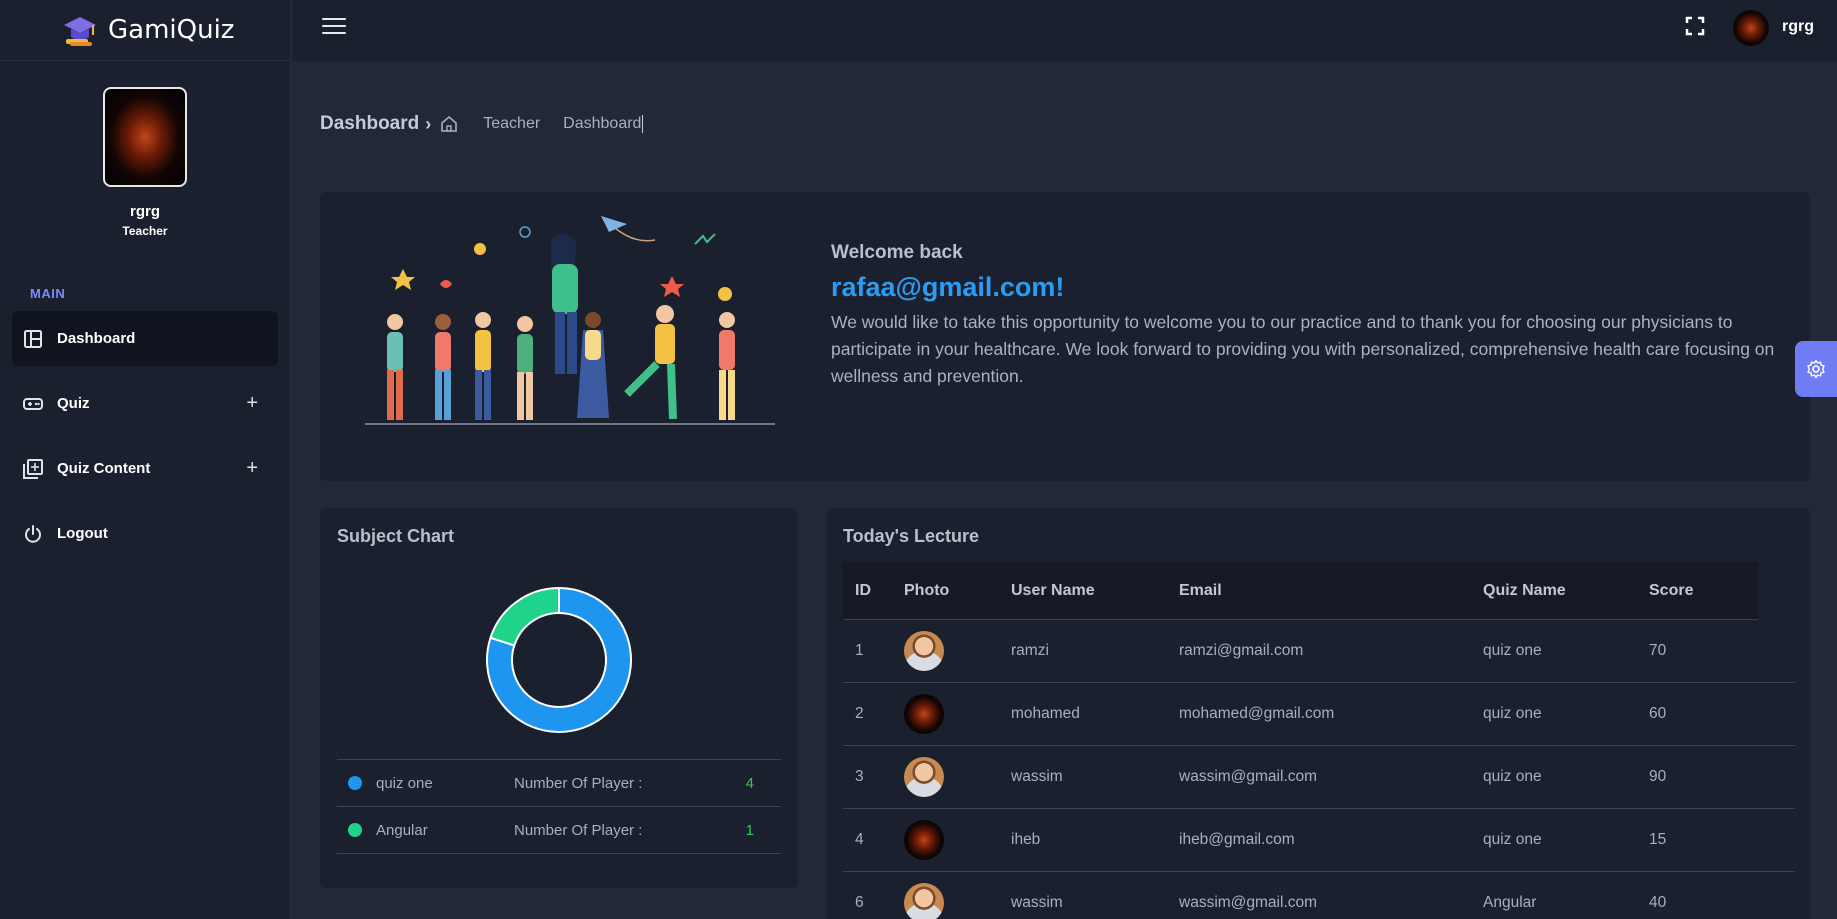  What do you see at coordinates (1658, 776) in the screenshot?
I see `cell-score: 90` at bounding box center [1658, 776].